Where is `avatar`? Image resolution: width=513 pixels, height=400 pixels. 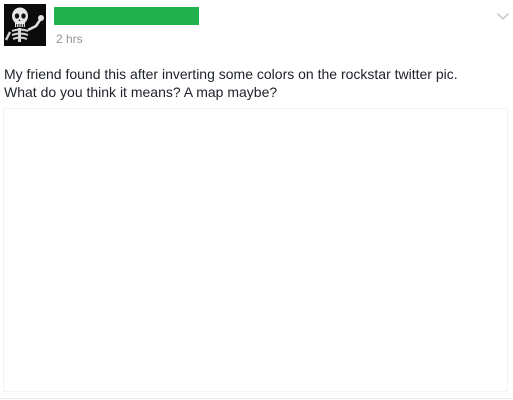
avatar is located at coordinates (25, 25).